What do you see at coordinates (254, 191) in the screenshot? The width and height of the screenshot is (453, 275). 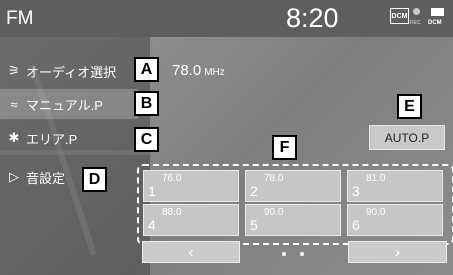 I see `preset-number: 2` at bounding box center [254, 191].